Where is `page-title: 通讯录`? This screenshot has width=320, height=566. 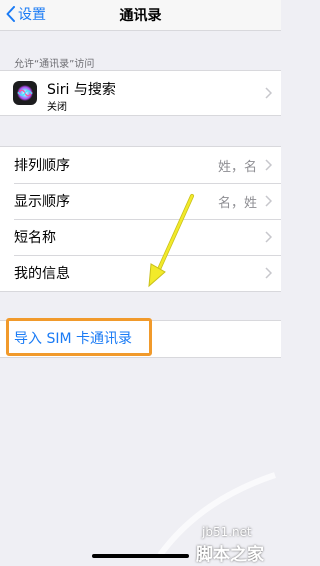
page-title: 通讯录 is located at coordinates (140, 16).